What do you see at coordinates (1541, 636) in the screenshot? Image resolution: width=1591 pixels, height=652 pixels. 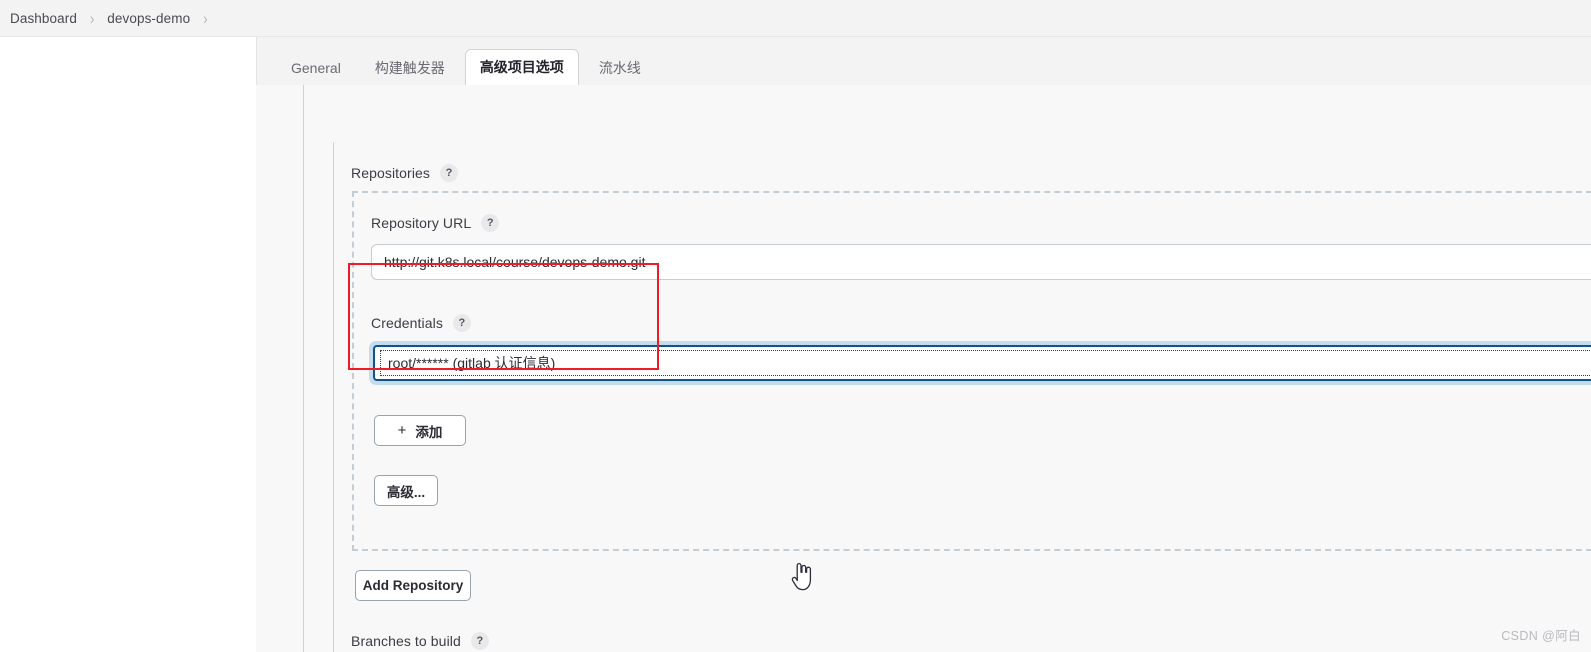 I see `watermark: CSDN @阿白` at bounding box center [1541, 636].